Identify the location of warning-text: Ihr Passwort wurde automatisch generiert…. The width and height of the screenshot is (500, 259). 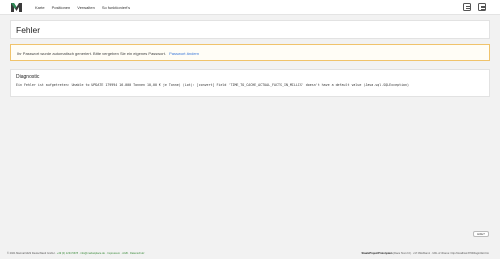
(91, 53).